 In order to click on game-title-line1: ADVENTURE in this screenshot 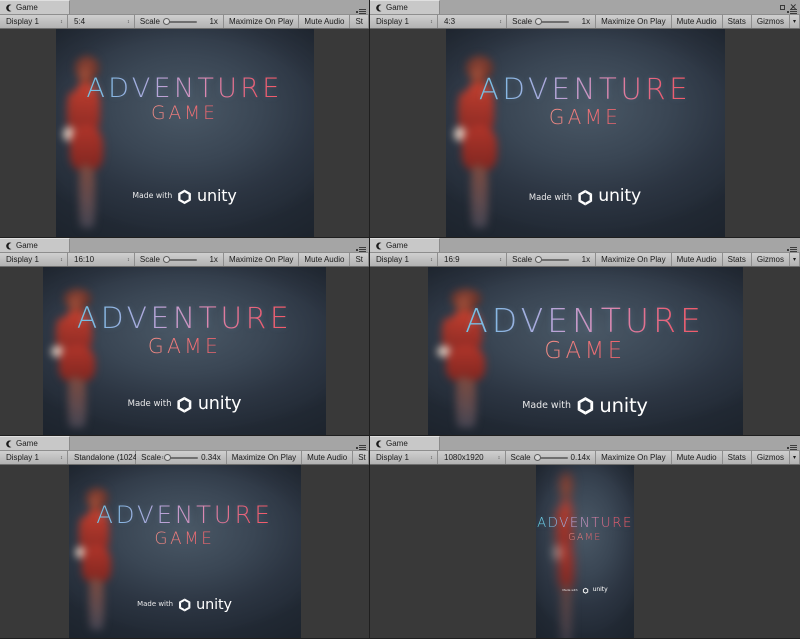, I will do `click(585, 89)`.